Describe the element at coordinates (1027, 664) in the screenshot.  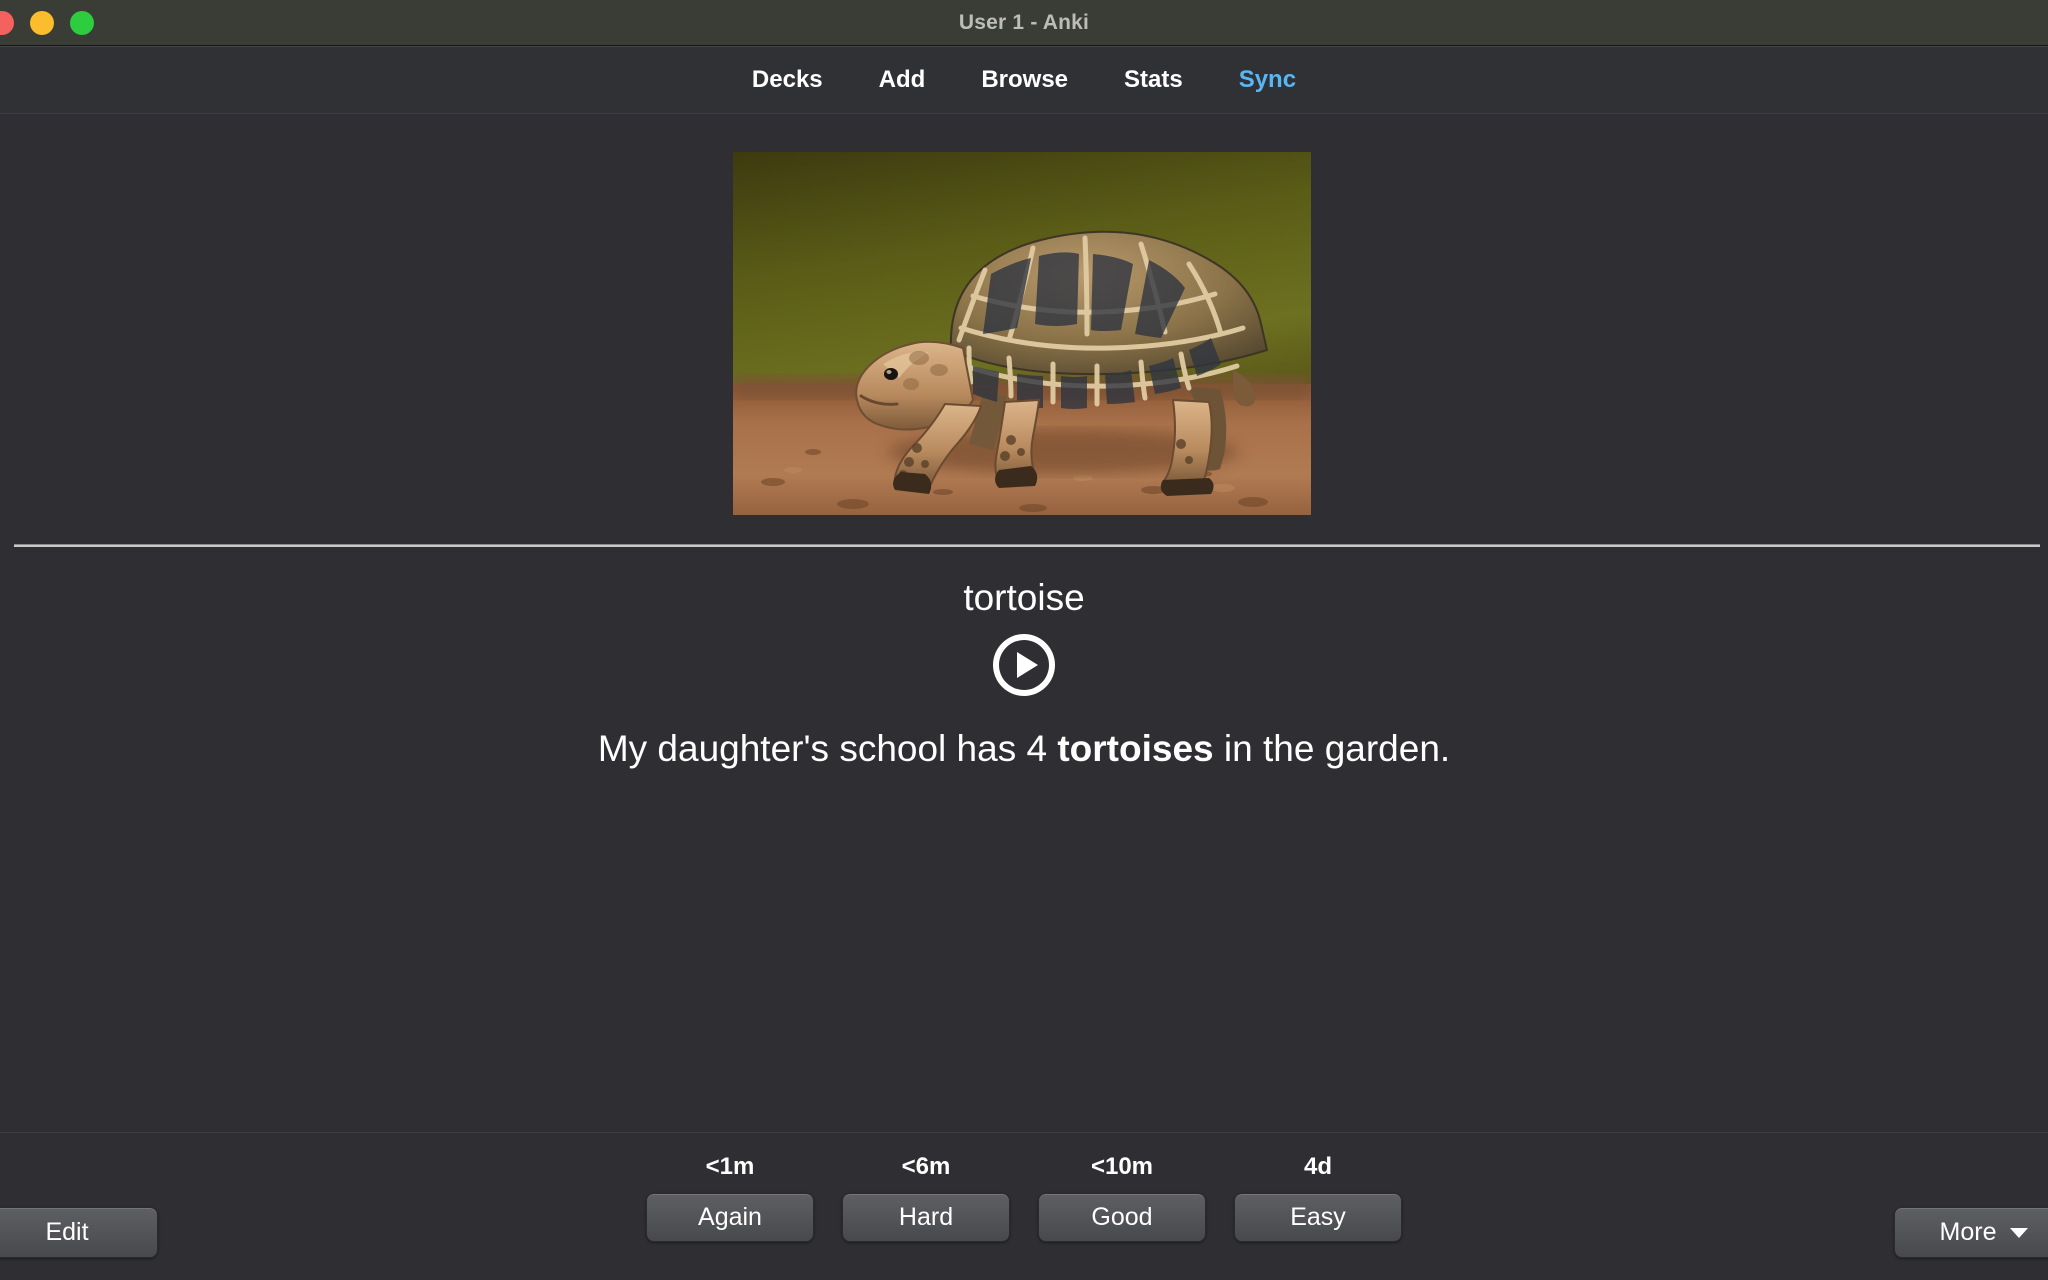
I see `play-triangle-icon` at that location.